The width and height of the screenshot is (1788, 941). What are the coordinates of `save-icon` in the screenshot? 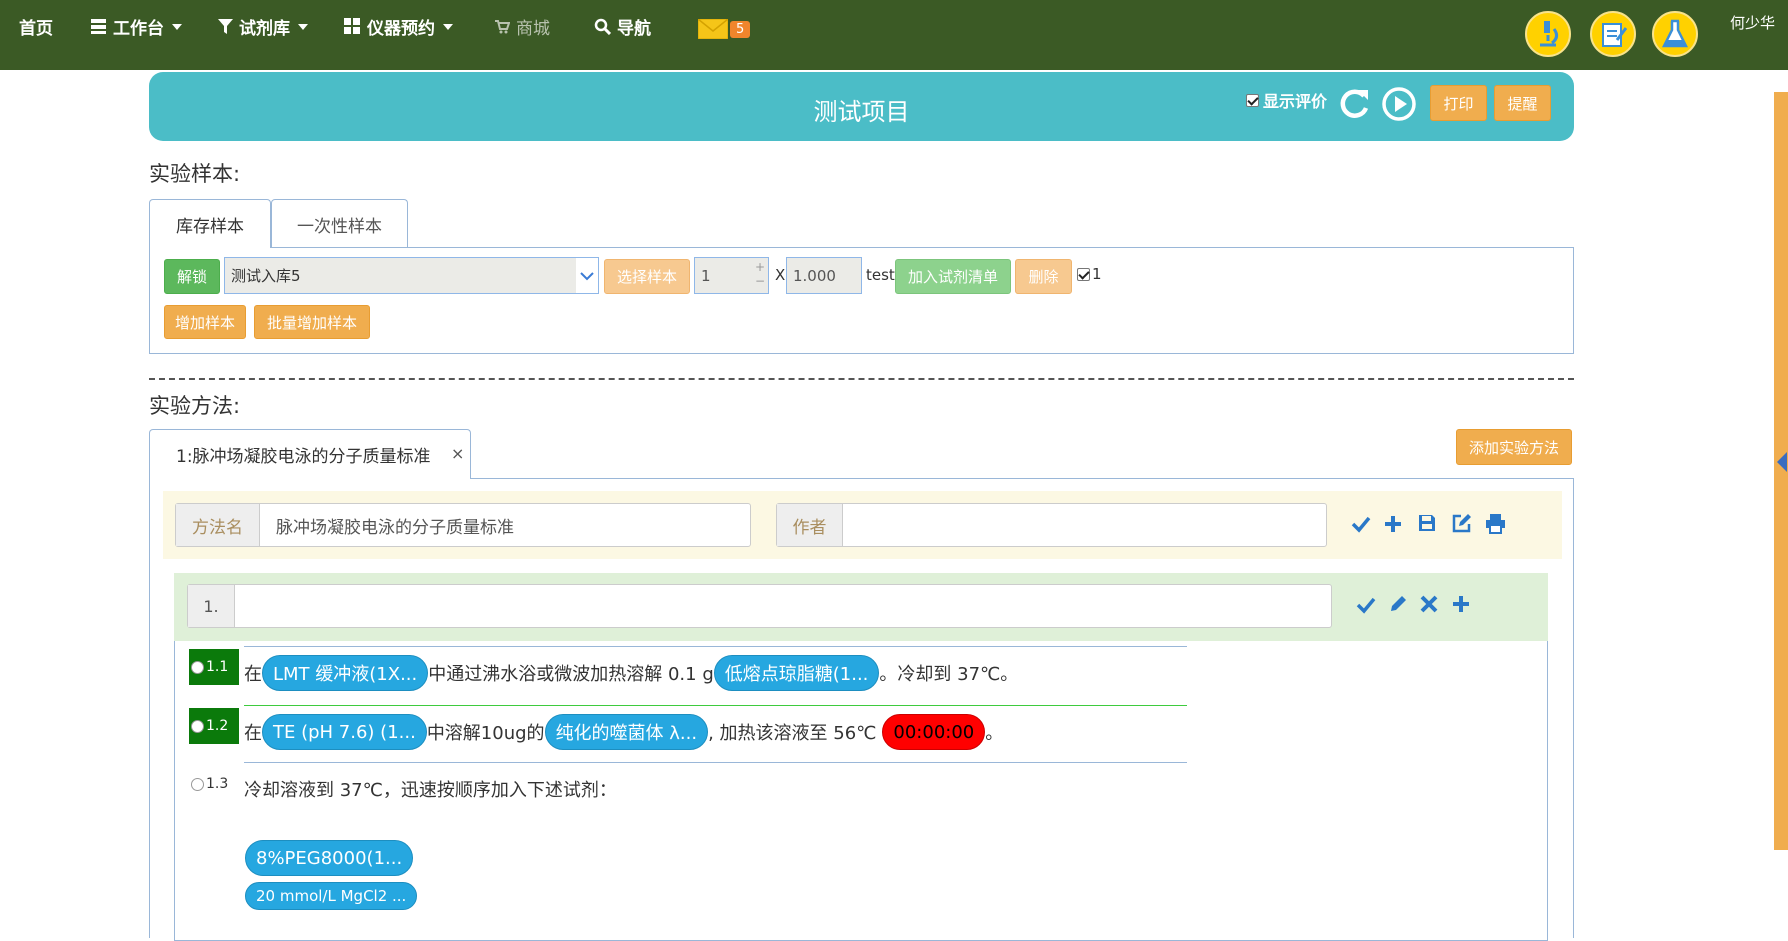 It's located at (1427, 523).